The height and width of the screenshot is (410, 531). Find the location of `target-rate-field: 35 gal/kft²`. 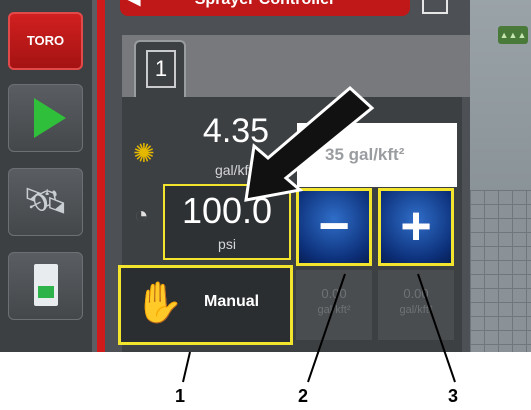

target-rate-field: 35 gal/kft² is located at coordinates (377, 155).